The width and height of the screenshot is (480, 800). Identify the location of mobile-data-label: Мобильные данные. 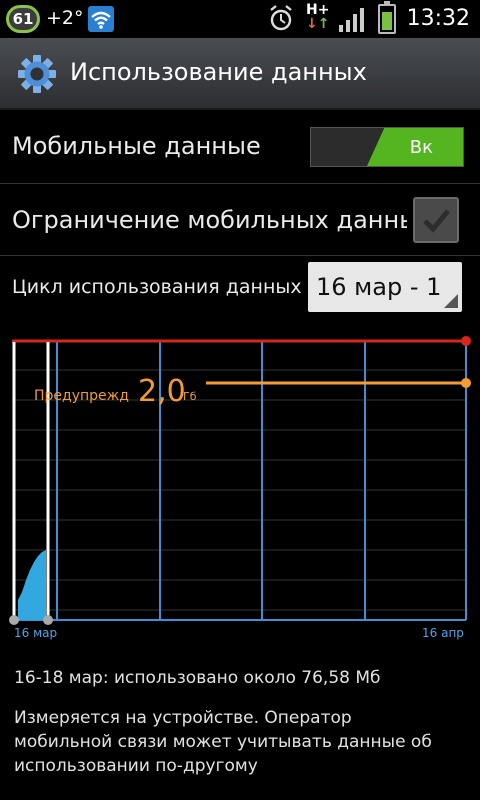
(136, 146).